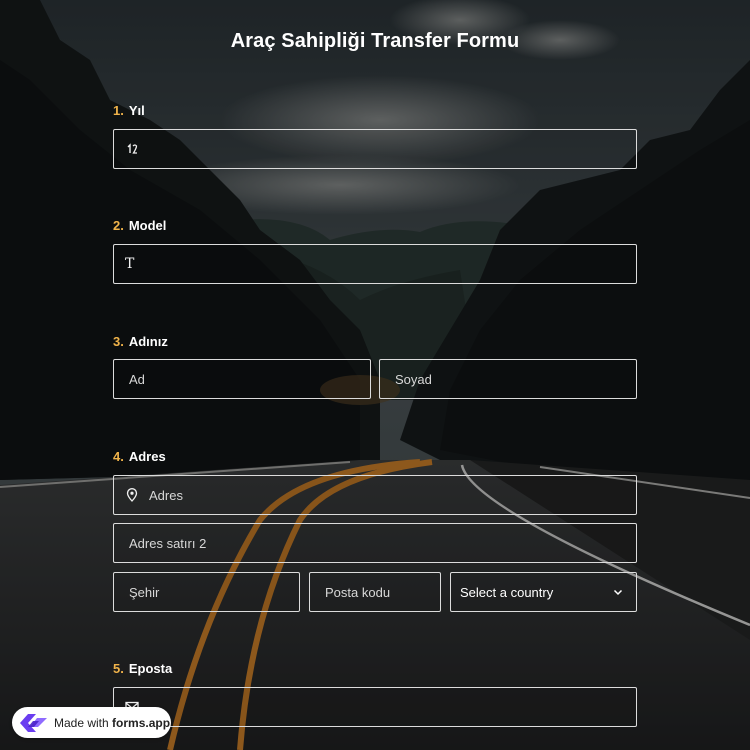 The height and width of the screenshot is (750, 750). I want to click on question-label-email: 5. Eposta, so click(142, 668).